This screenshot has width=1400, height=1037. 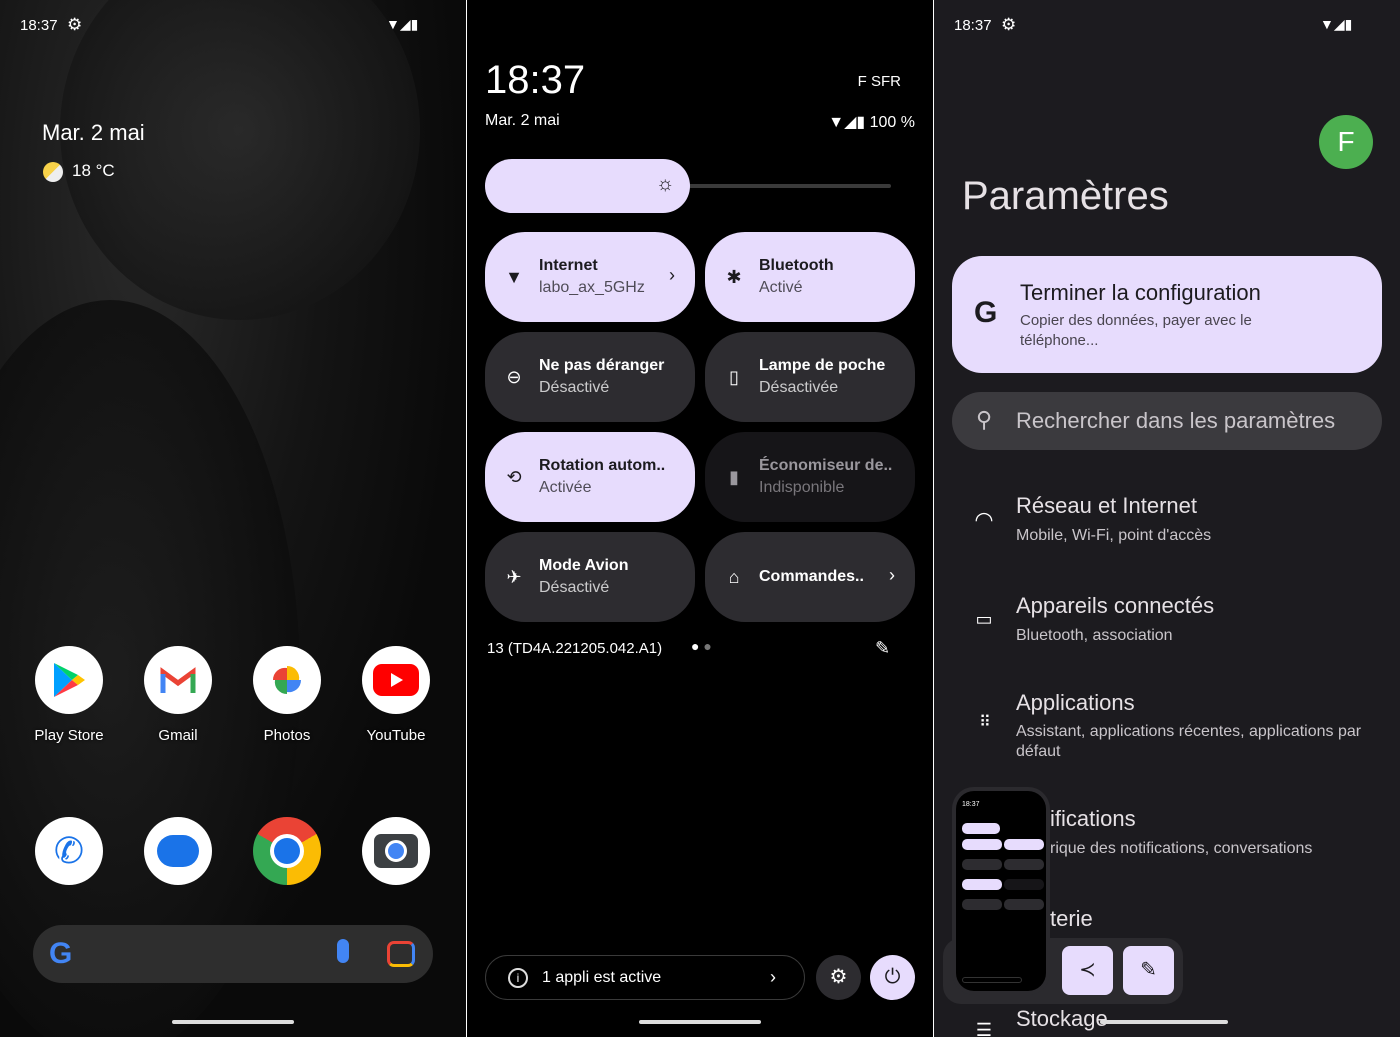 What do you see at coordinates (590, 377) in the screenshot?
I see `tile-do-not-disturb: ⊖ Ne pas déranger Désactivé` at bounding box center [590, 377].